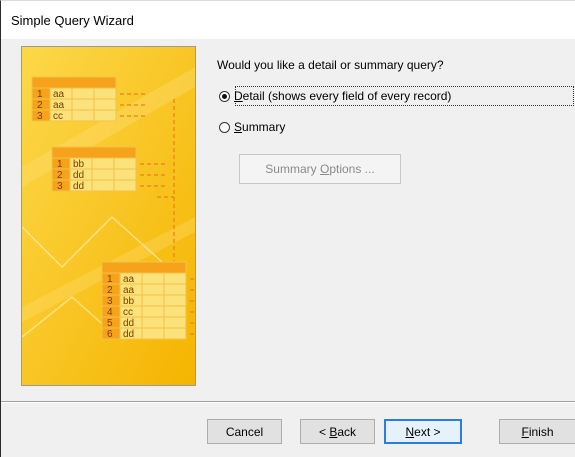 Image resolution: width=575 pixels, height=457 pixels. What do you see at coordinates (94, 169) in the screenshot?
I see `source-table-2: 1 bb 2 dd 3 dd` at bounding box center [94, 169].